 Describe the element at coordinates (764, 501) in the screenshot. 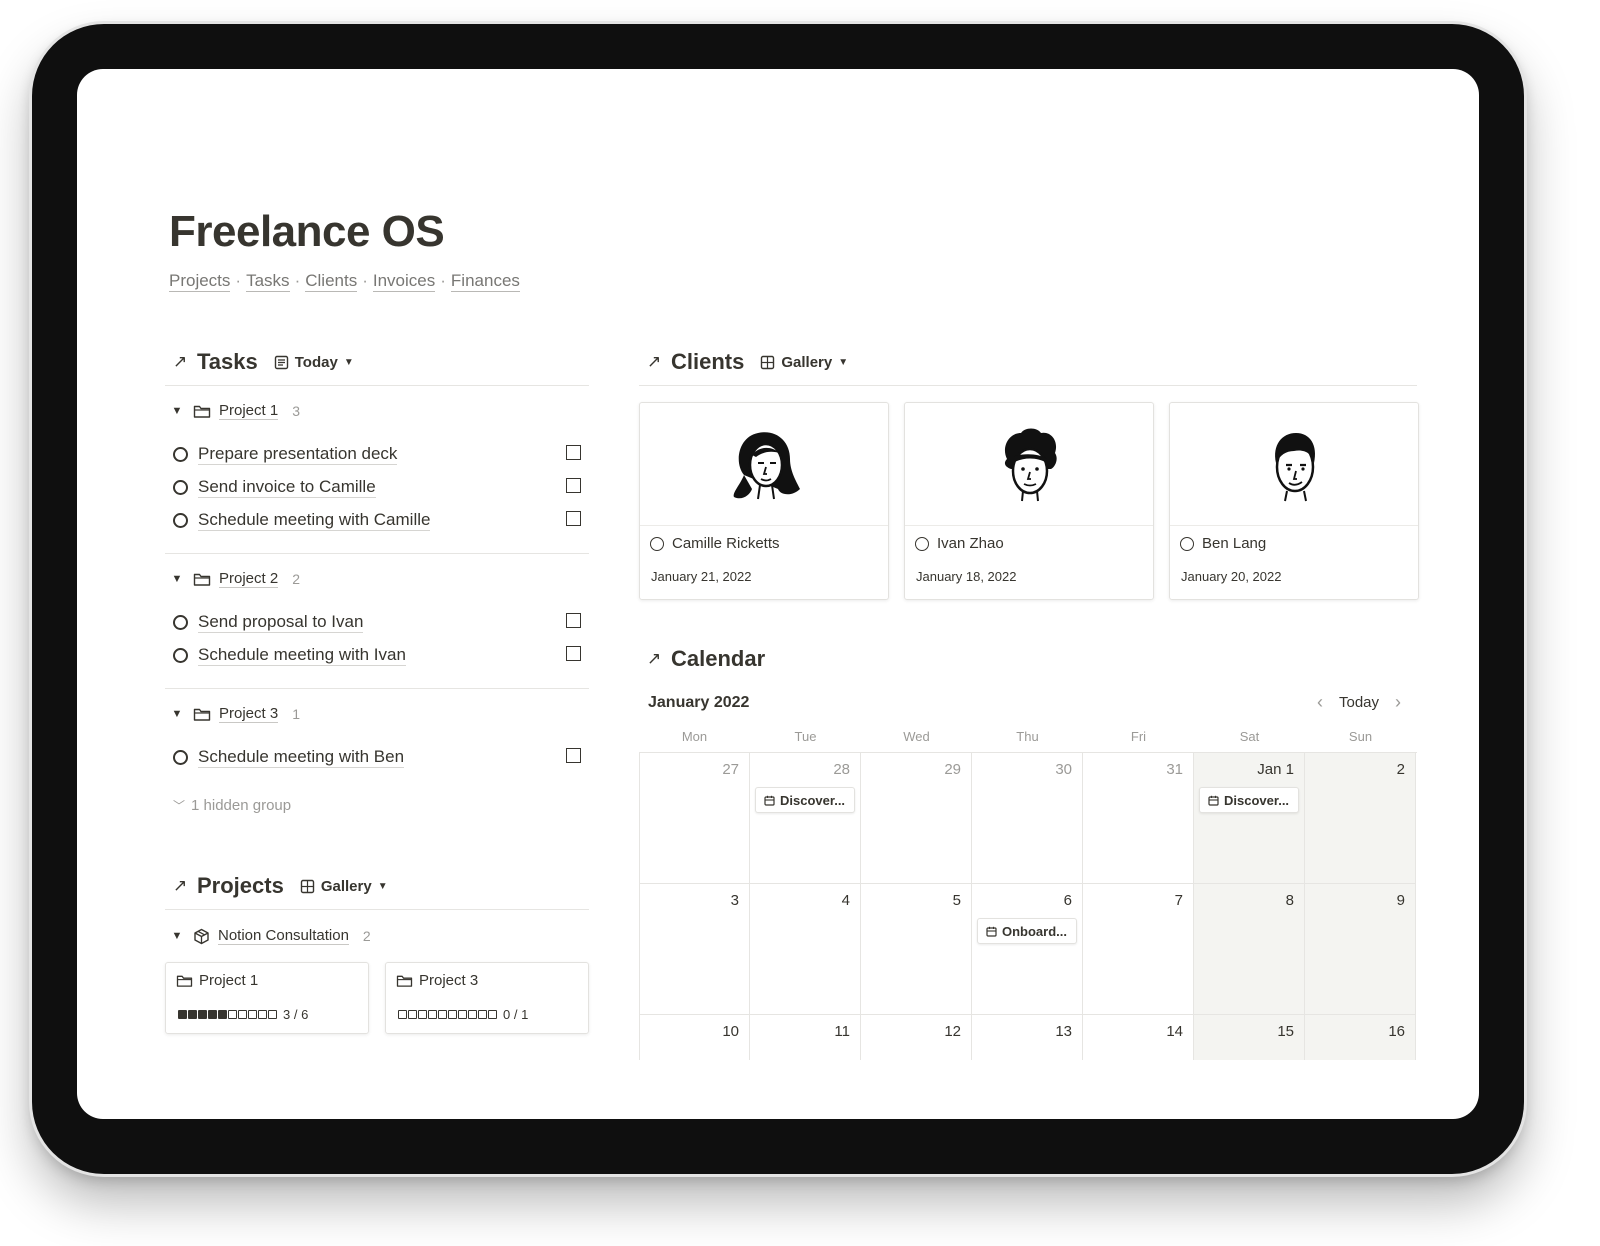

I see `client-card: Camille Ricketts January 21, 2022` at that location.